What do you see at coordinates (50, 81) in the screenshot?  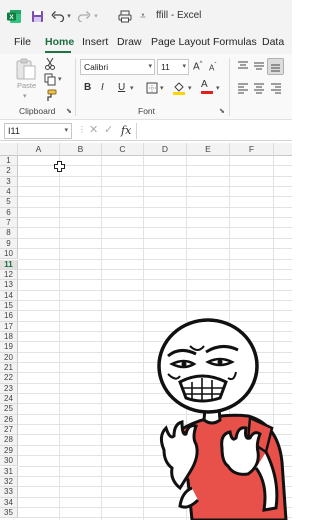 I see `copy-icon` at bounding box center [50, 81].